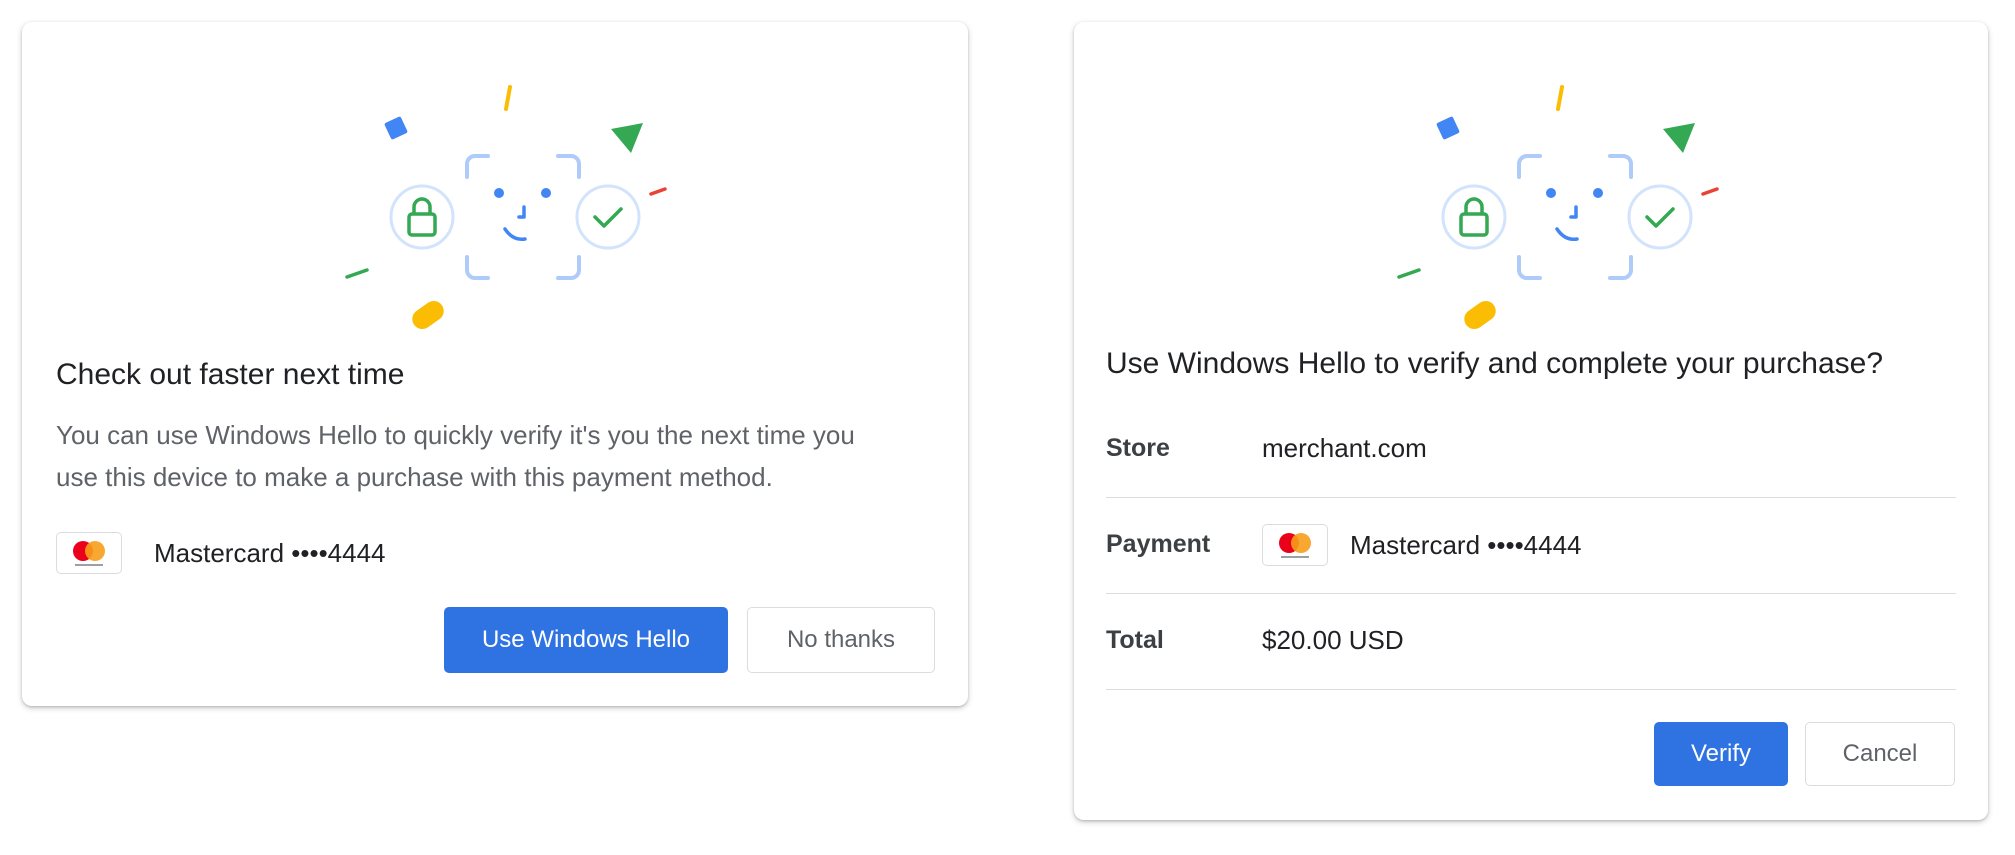  Describe the element at coordinates (1880, 754) in the screenshot. I see `cancel-button: Cancel` at that location.